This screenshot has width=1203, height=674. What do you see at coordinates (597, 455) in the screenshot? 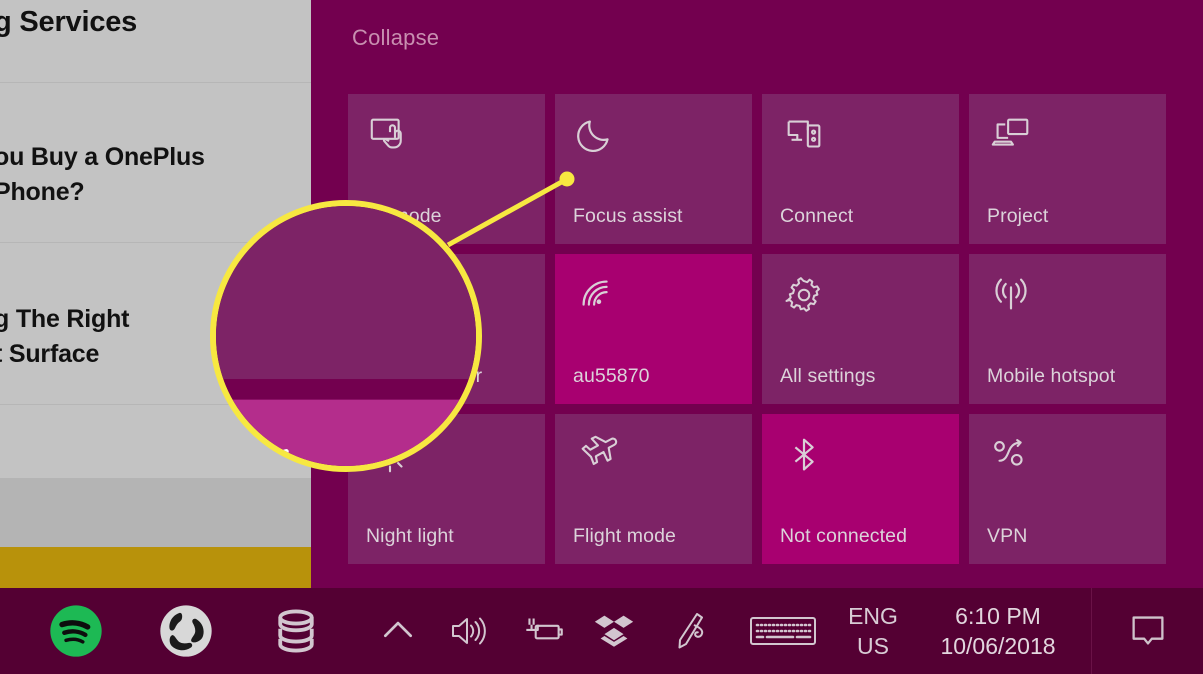
I see `airplane-icon` at bounding box center [597, 455].